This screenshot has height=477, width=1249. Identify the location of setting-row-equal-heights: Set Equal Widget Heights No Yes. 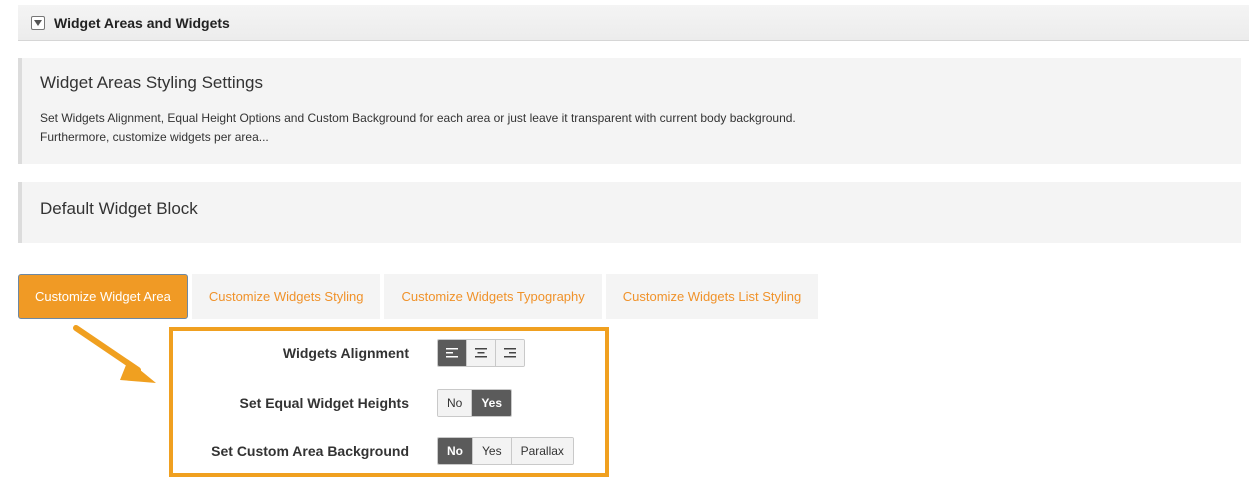
(389, 403).